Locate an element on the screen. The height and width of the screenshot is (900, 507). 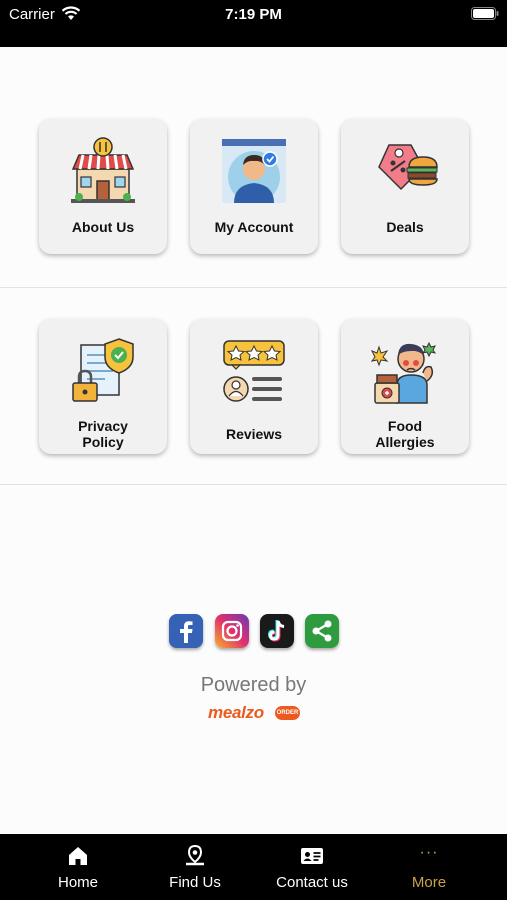
star-review-icon is located at coordinates (254, 371).